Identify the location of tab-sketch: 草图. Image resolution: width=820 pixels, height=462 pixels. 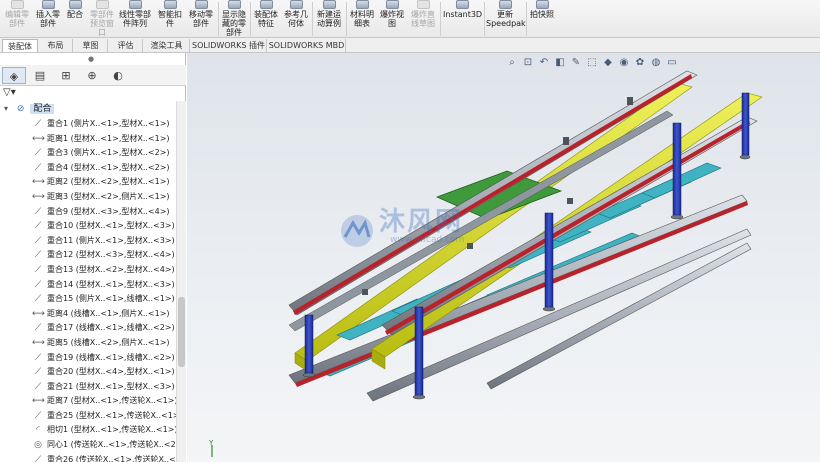
(91, 45).